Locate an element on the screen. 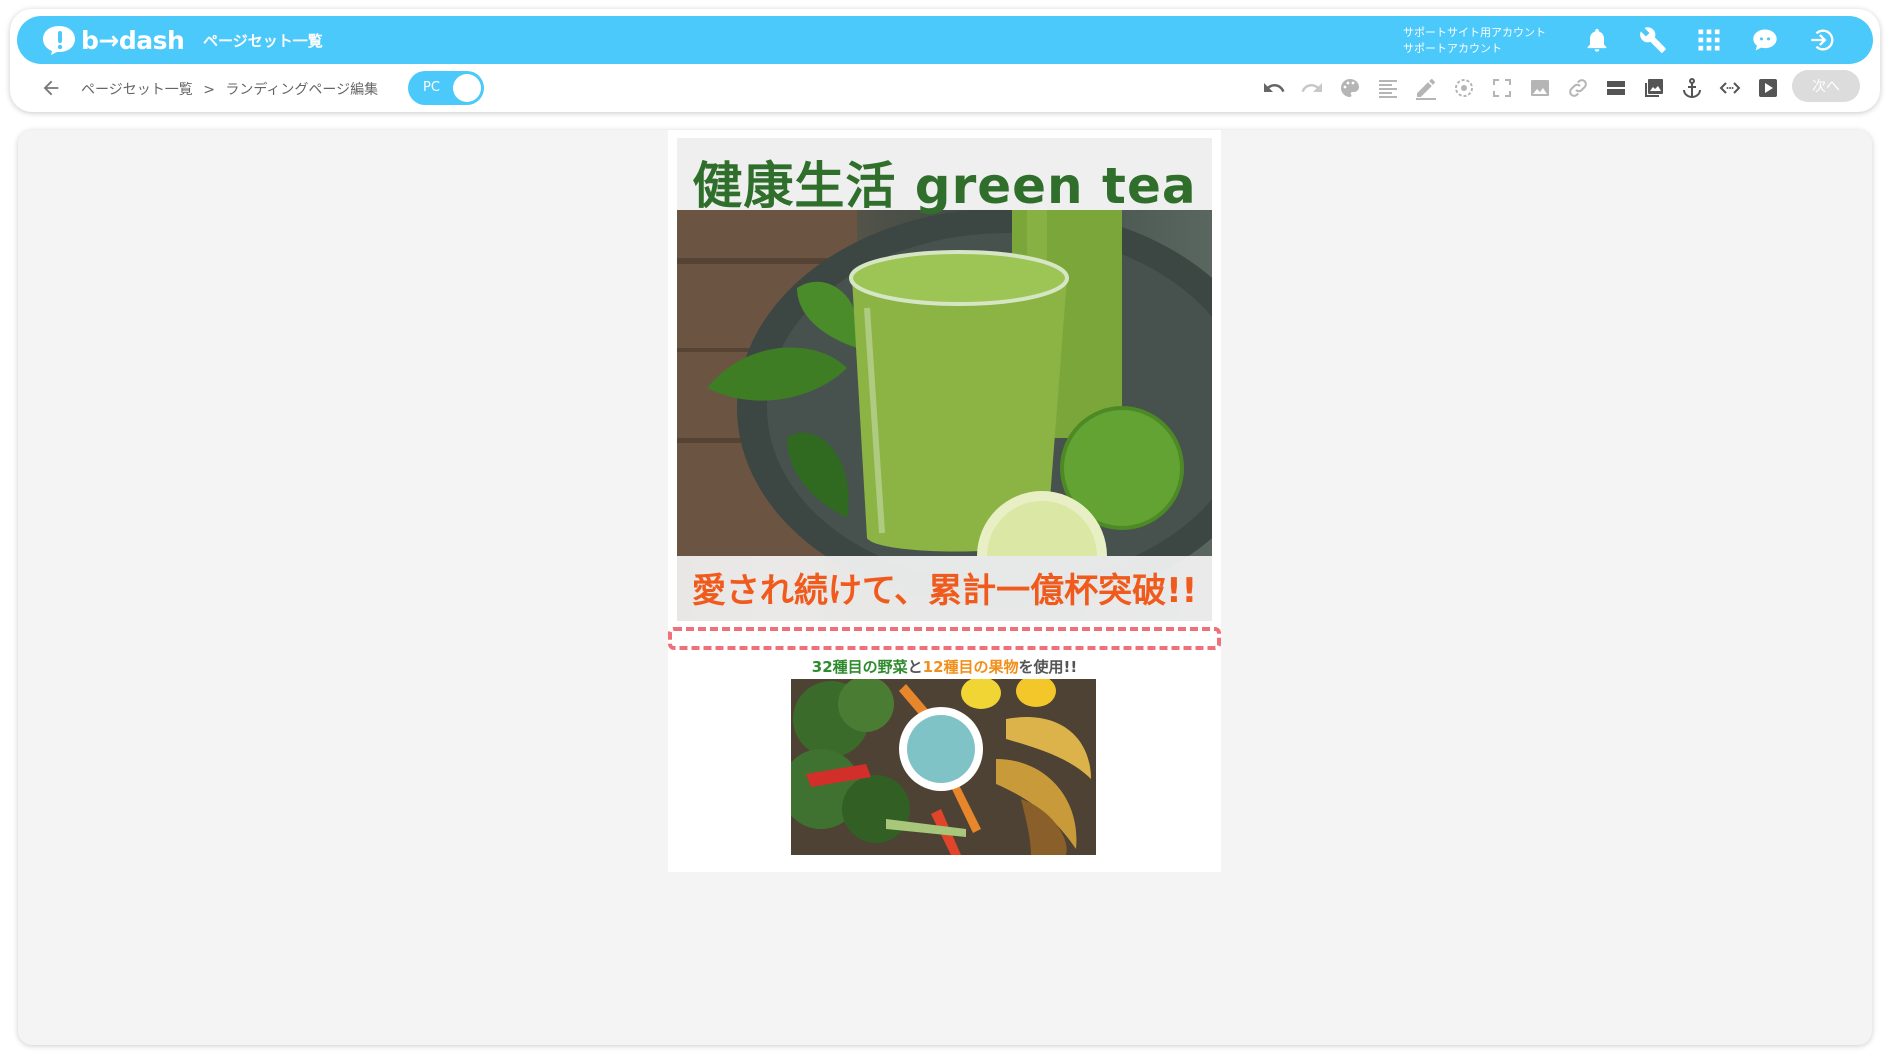  image-icon is located at coordinates (1540, 88).